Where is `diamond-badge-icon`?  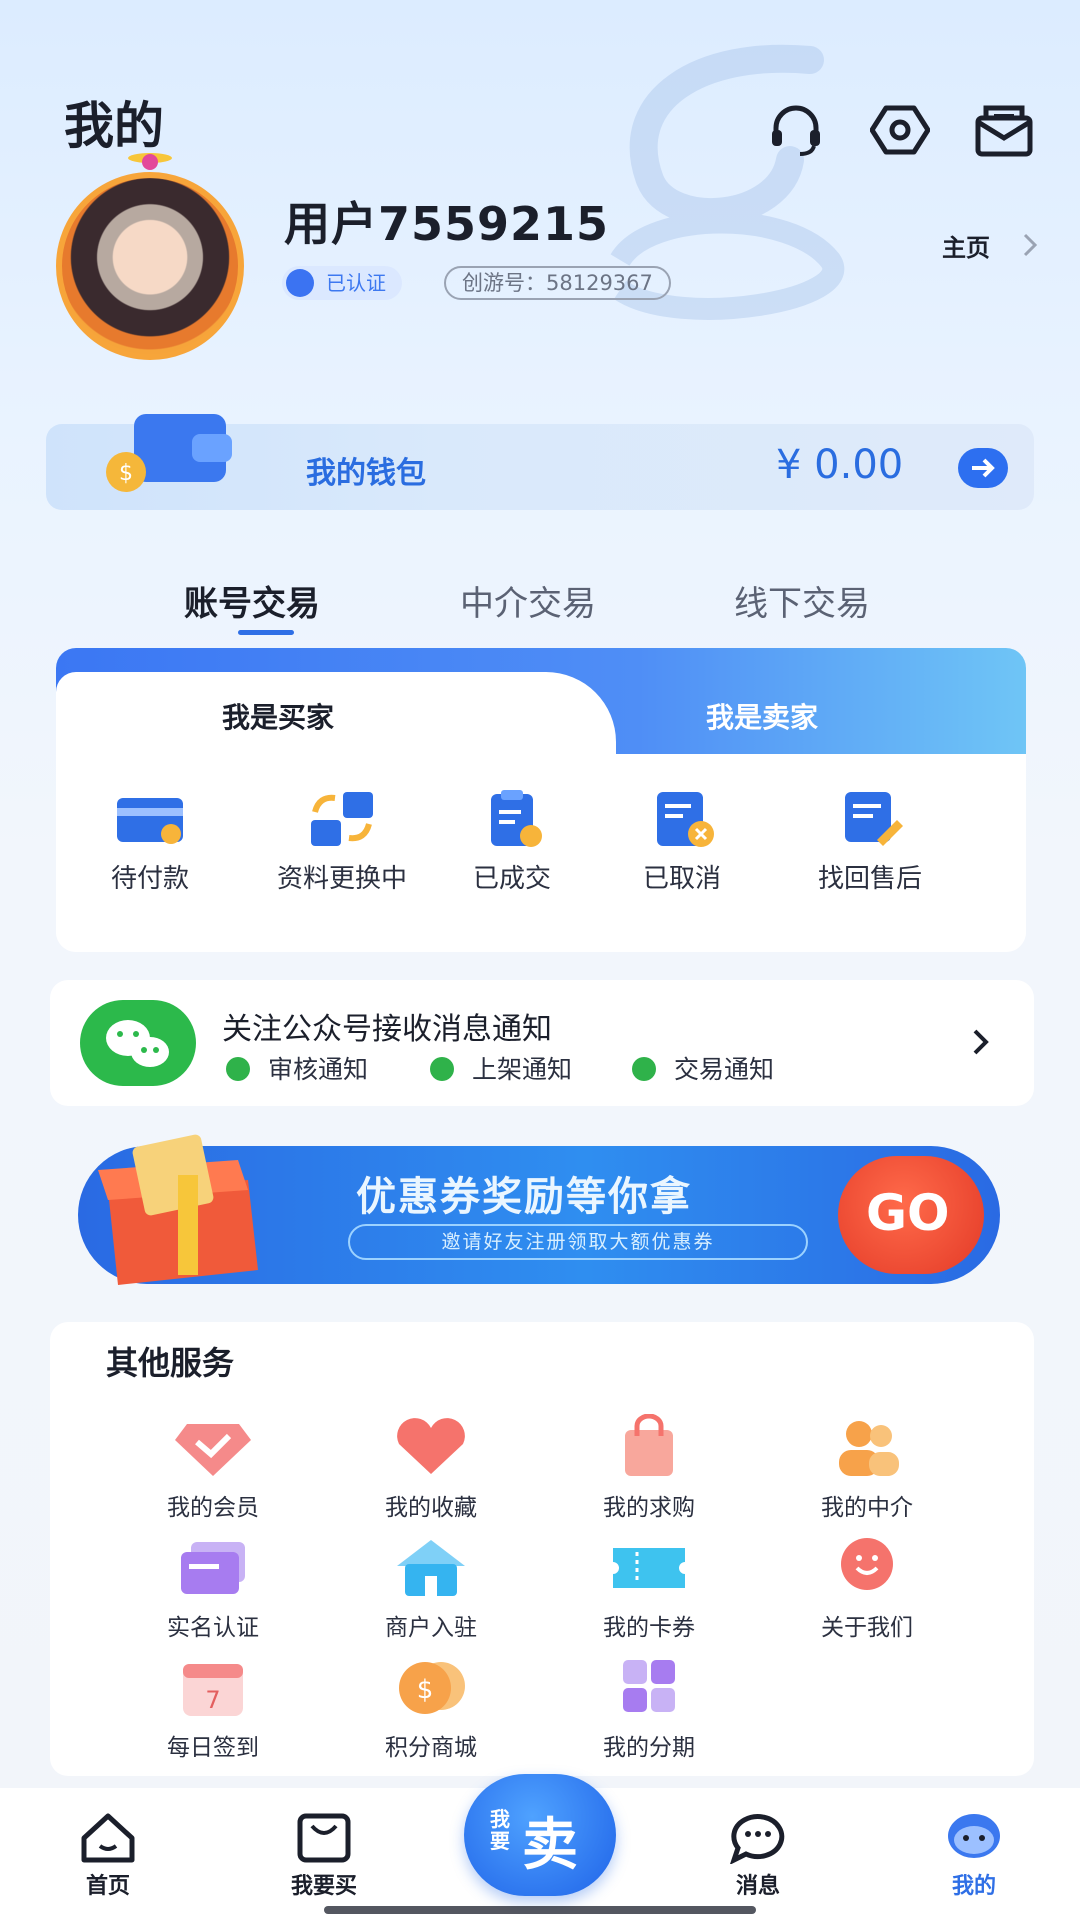 diamond-badge-icon is located at coordinates (300, 283).